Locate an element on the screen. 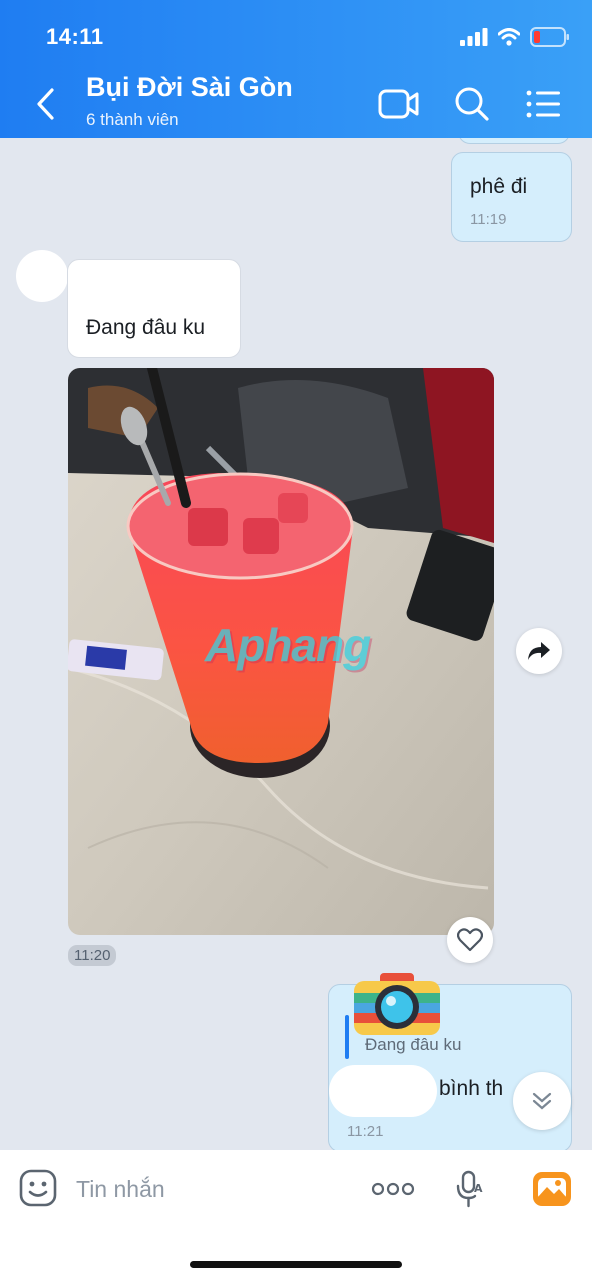 This screenshot has height=1280, width=592. more-options-icon is located at coordinates (393, 1189).